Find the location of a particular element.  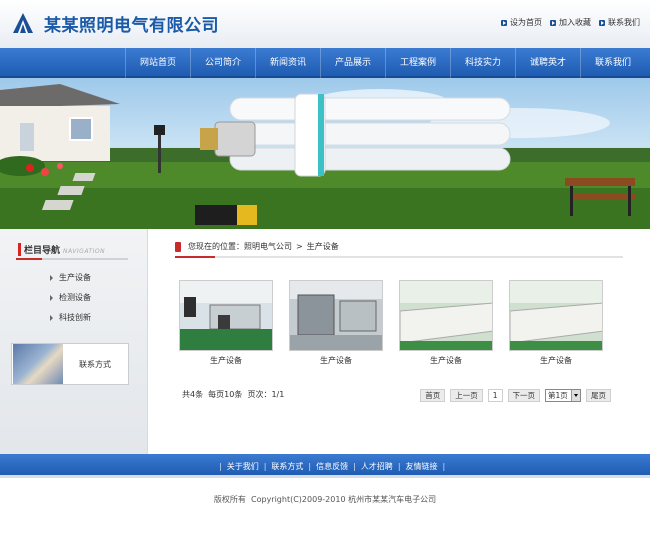

top-links: 设为首页 加入收藏 联系我们 is located at coordinates (570, 22).